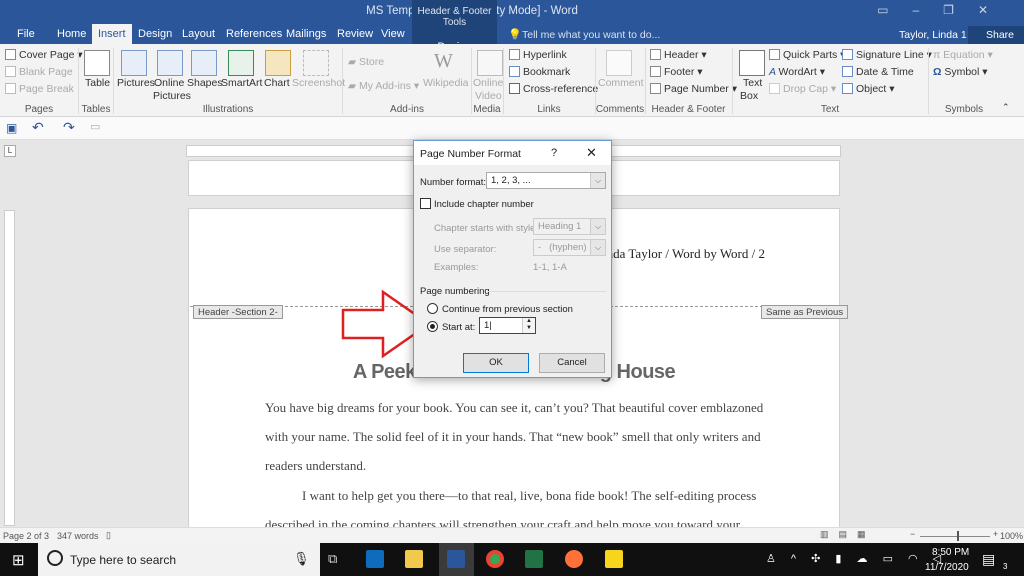 This screenshot has width=1024, height=576. Describe the element at coordinates (496, 363) in the screenshot. I see `ok-button: OK` at that location.